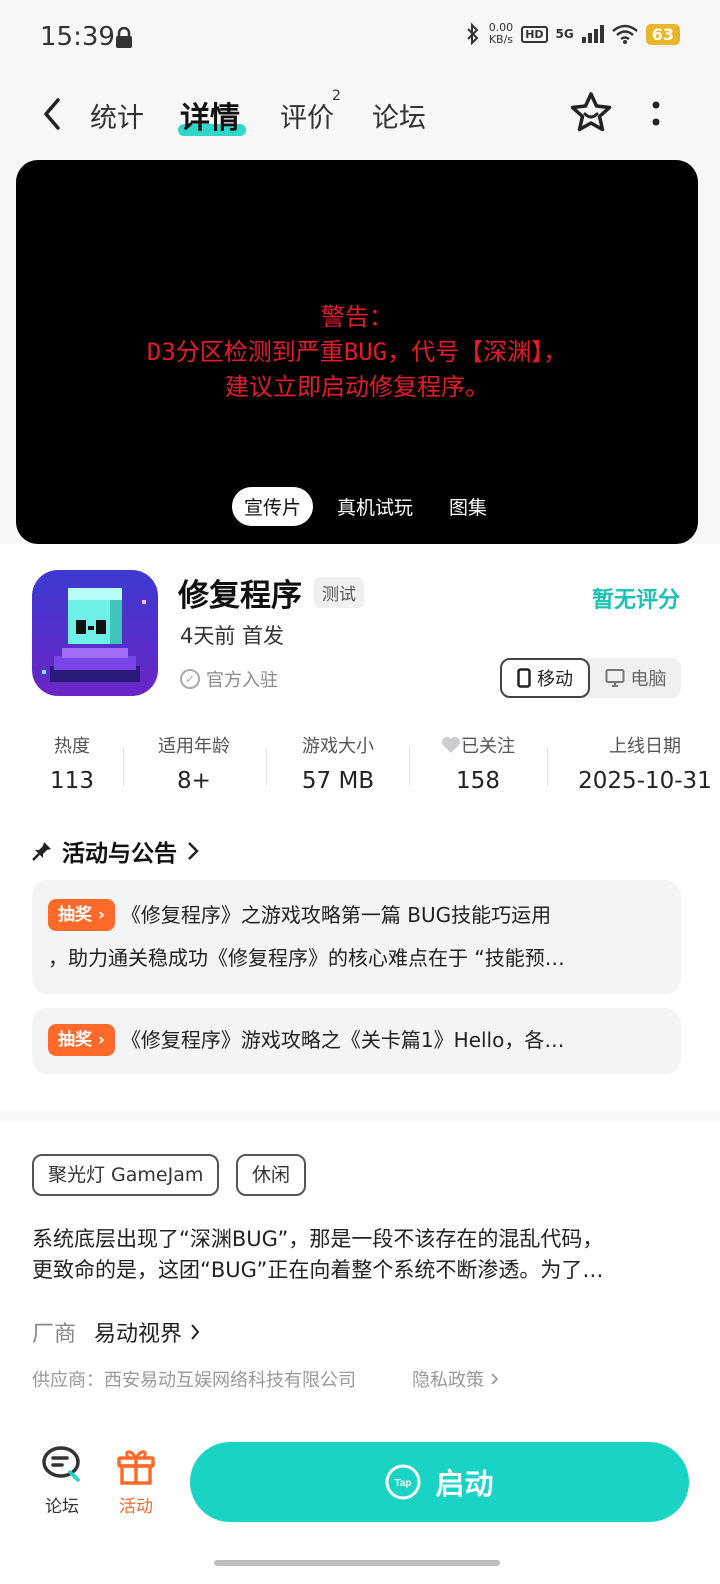 This screenshot has height=1584, width=720. I want to click on tap-logo-text: Tap, so click(403, 1483).